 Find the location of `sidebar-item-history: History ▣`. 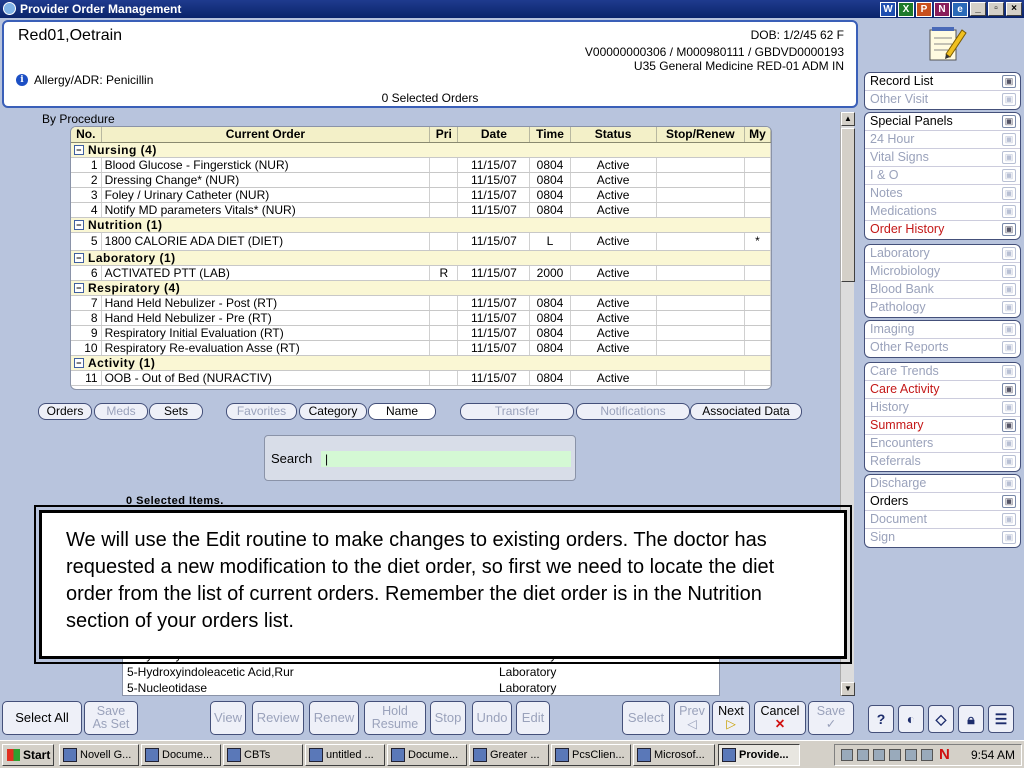

sidebar-item-history: History ▣ is located at coordinates (942, 408).